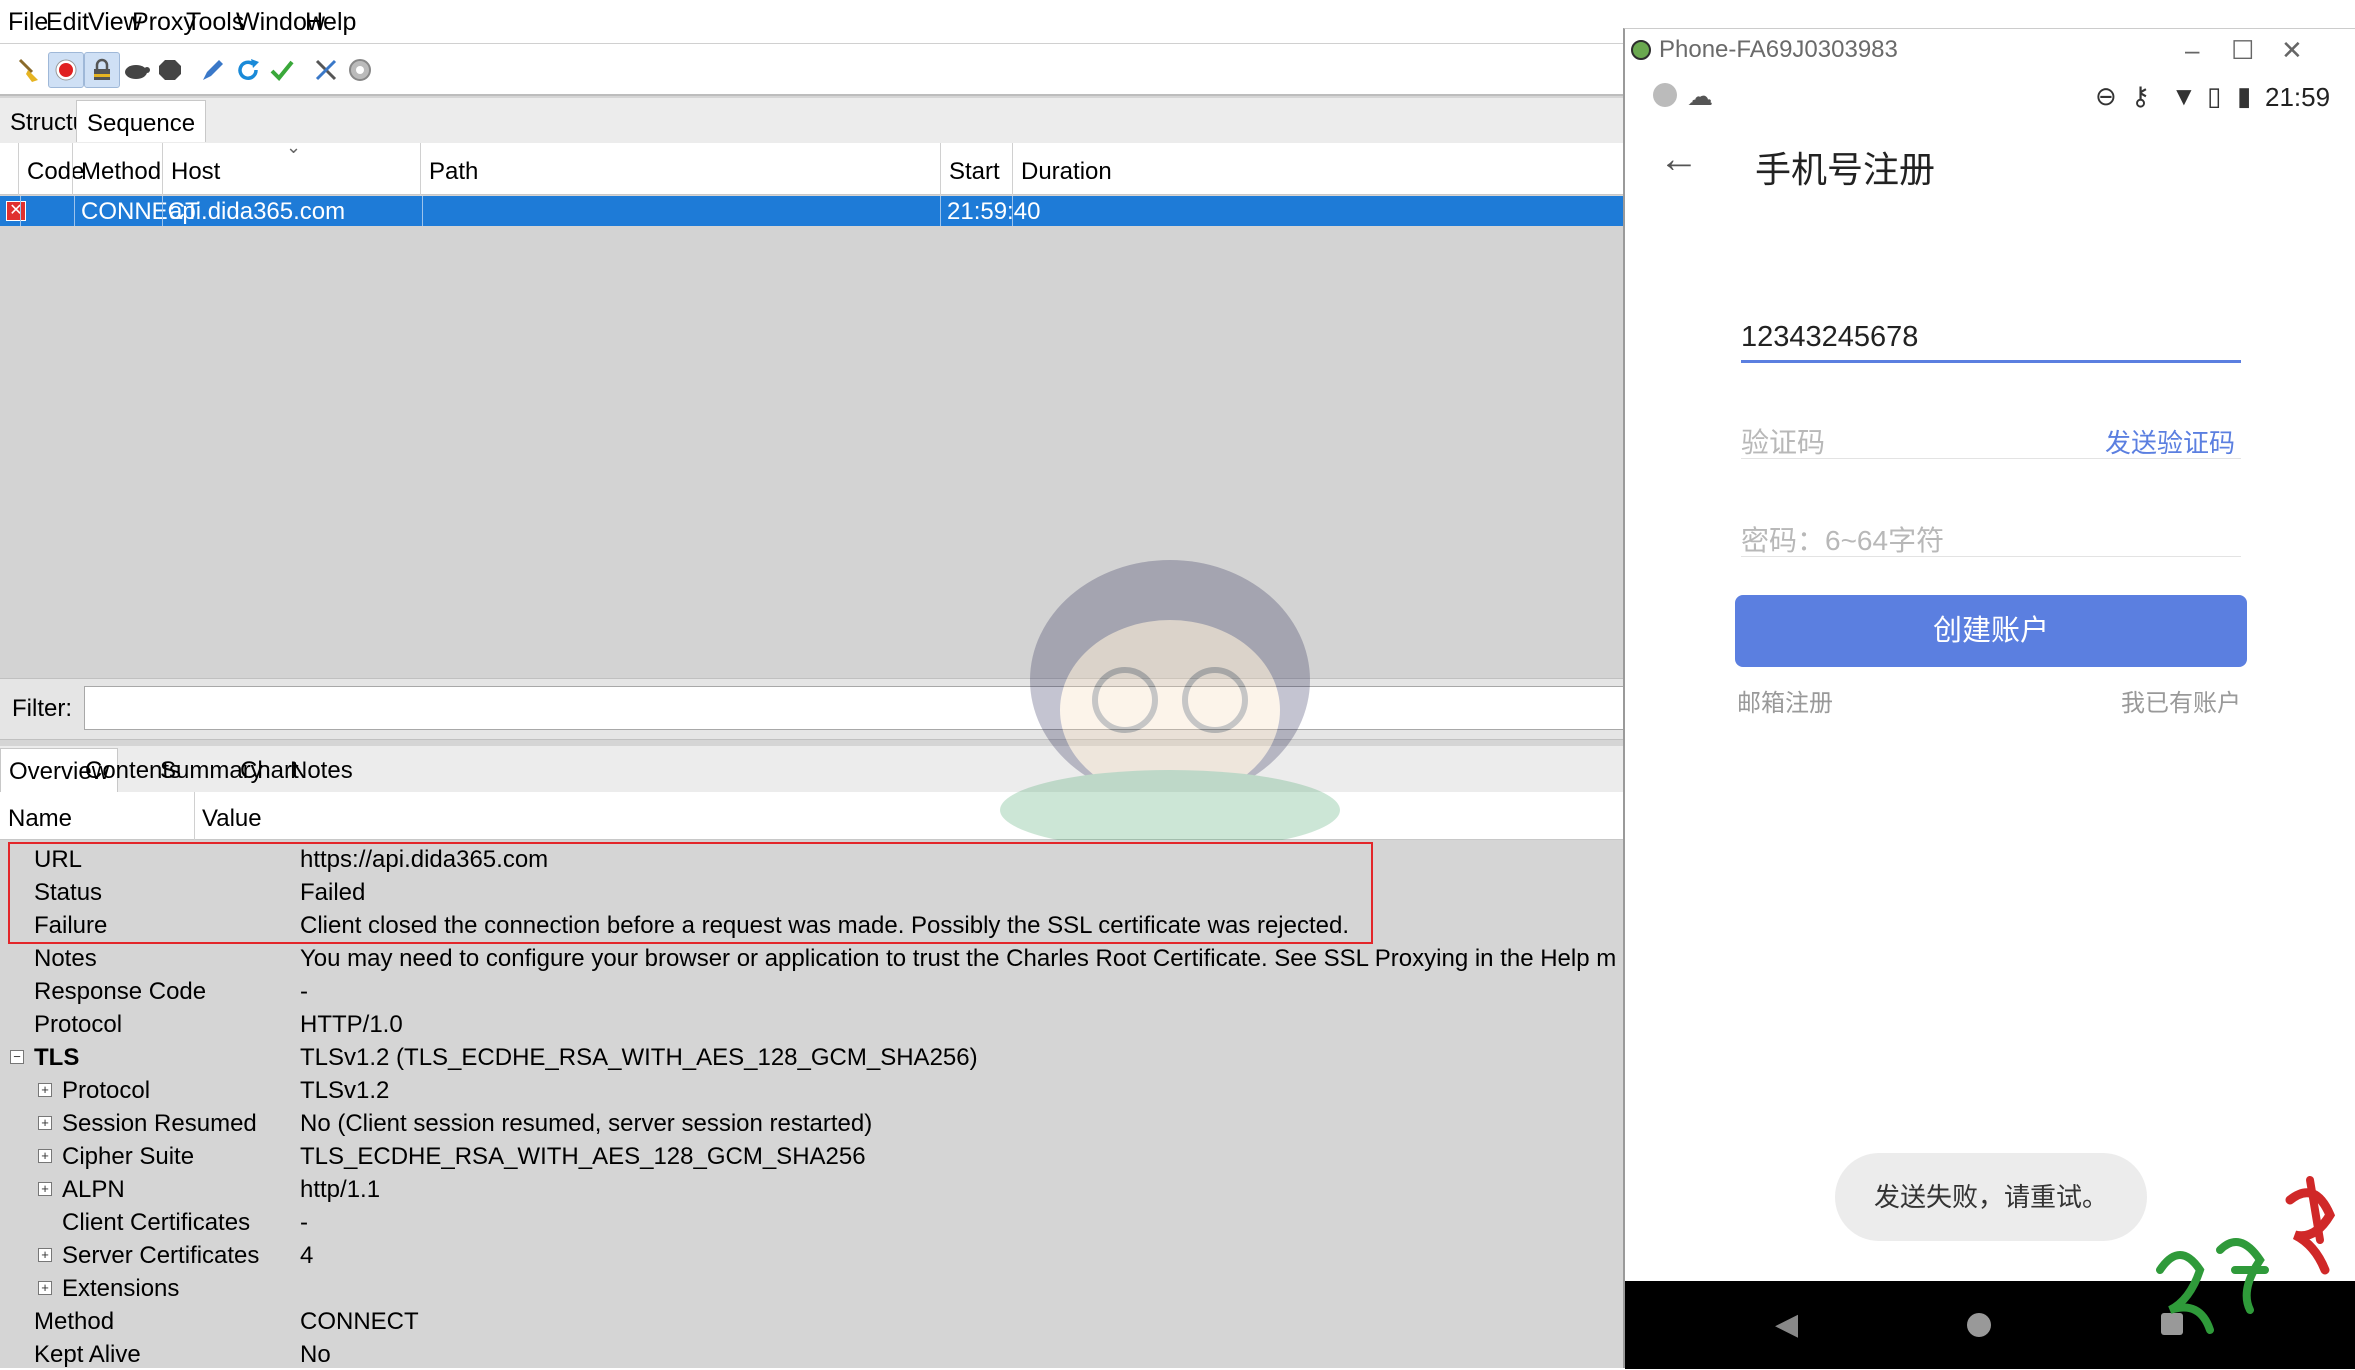  Describe the element at coordinates (307, 1255) in the screenshot. I see `row-value: 4` at that location.